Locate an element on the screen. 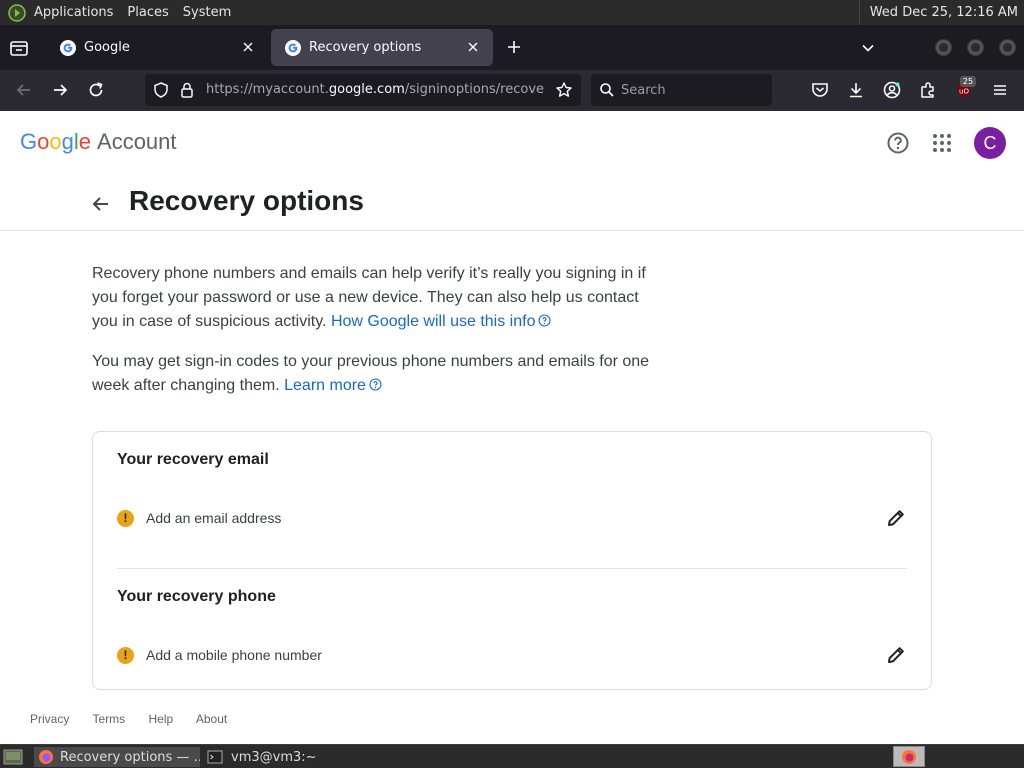 This screenshot has height=768, width=1024. system-menu: System is located at coordinates (207, 12).